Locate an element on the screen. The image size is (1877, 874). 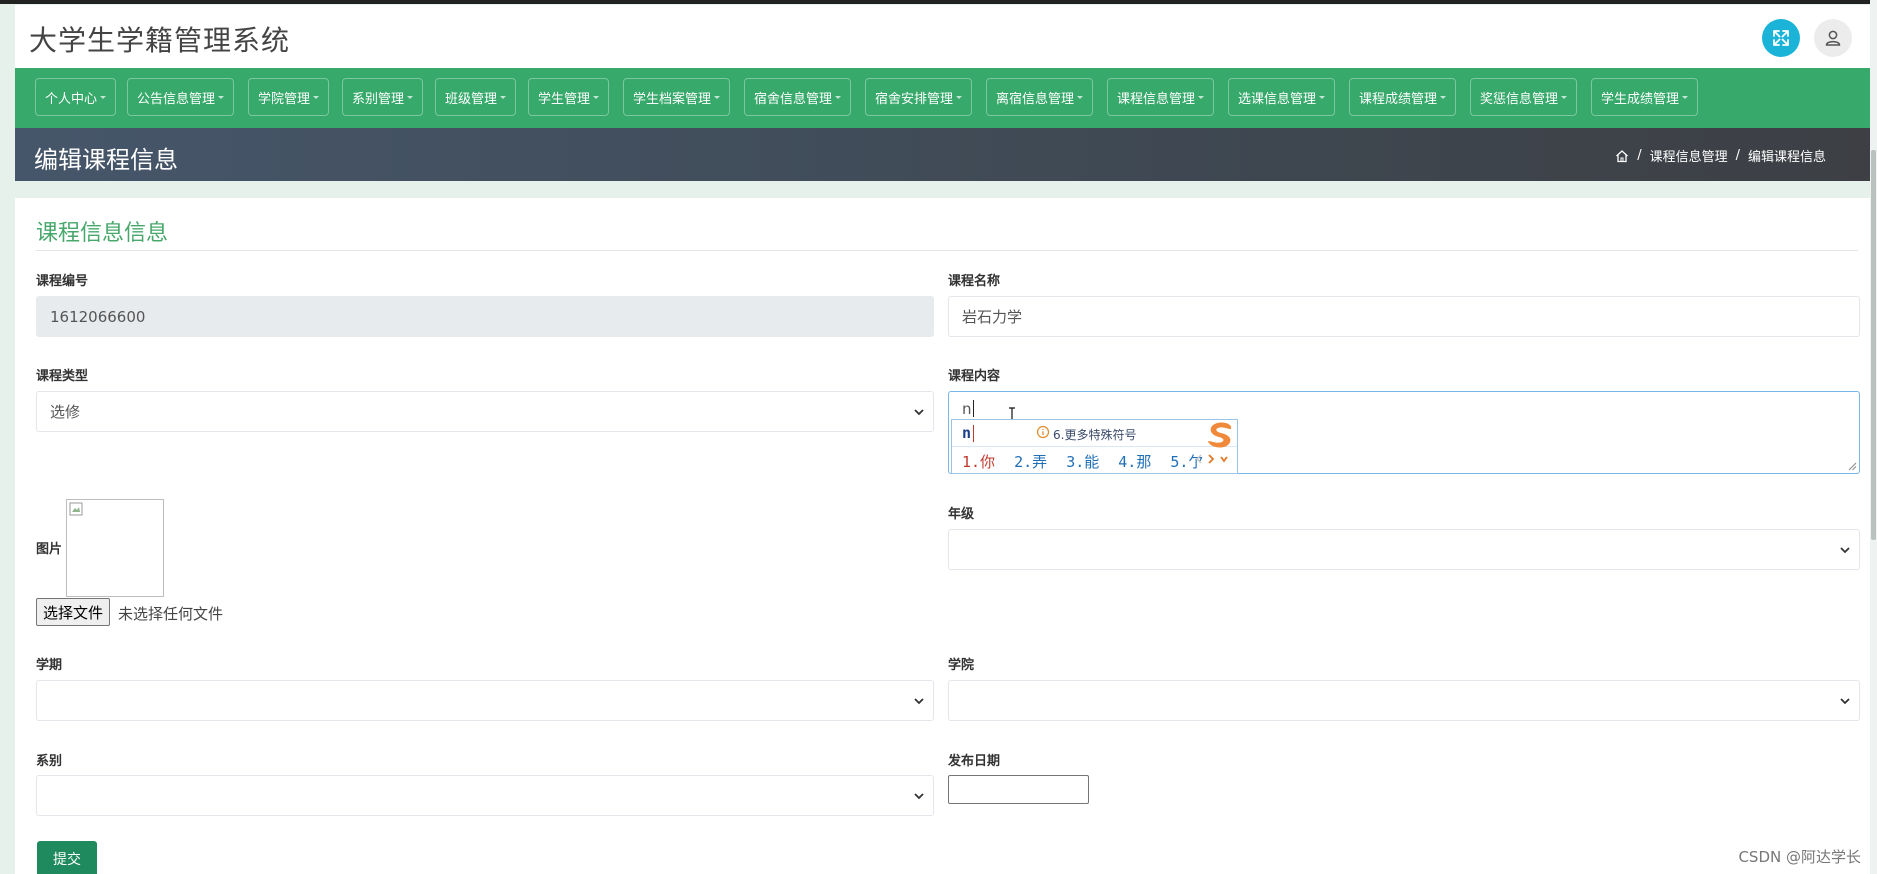
nav-item-leave-dorm: 离宿信息管理 is located at coordinates (1040, 97).